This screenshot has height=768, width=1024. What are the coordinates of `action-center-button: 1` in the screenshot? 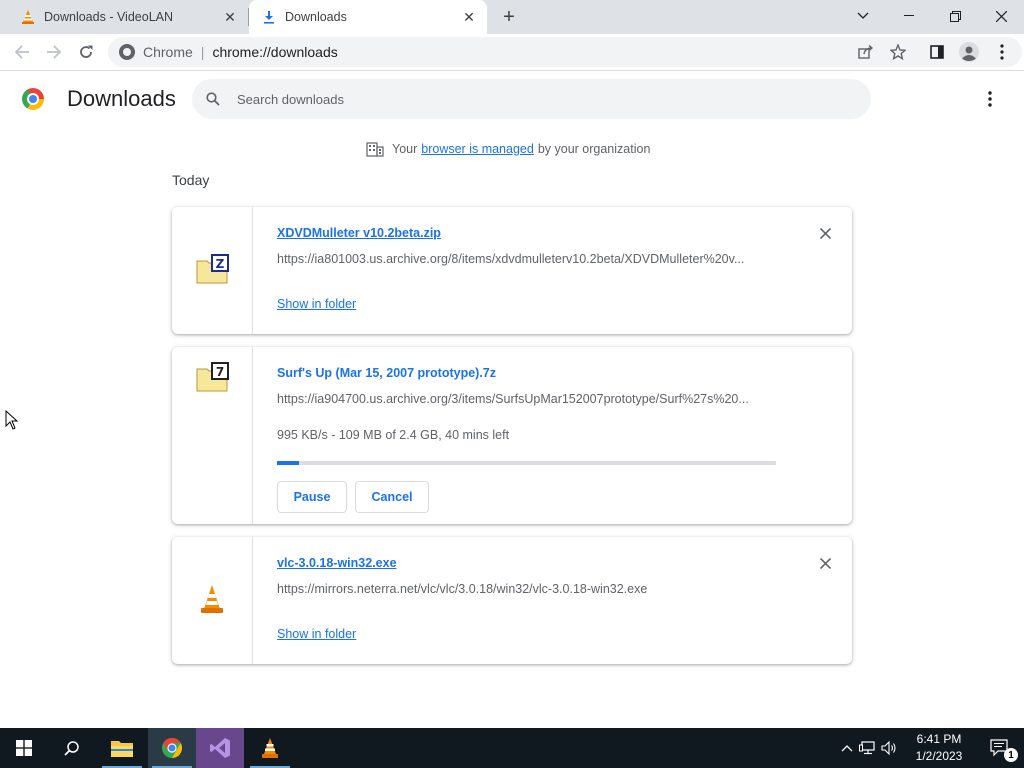 It's located at (1000, 748).